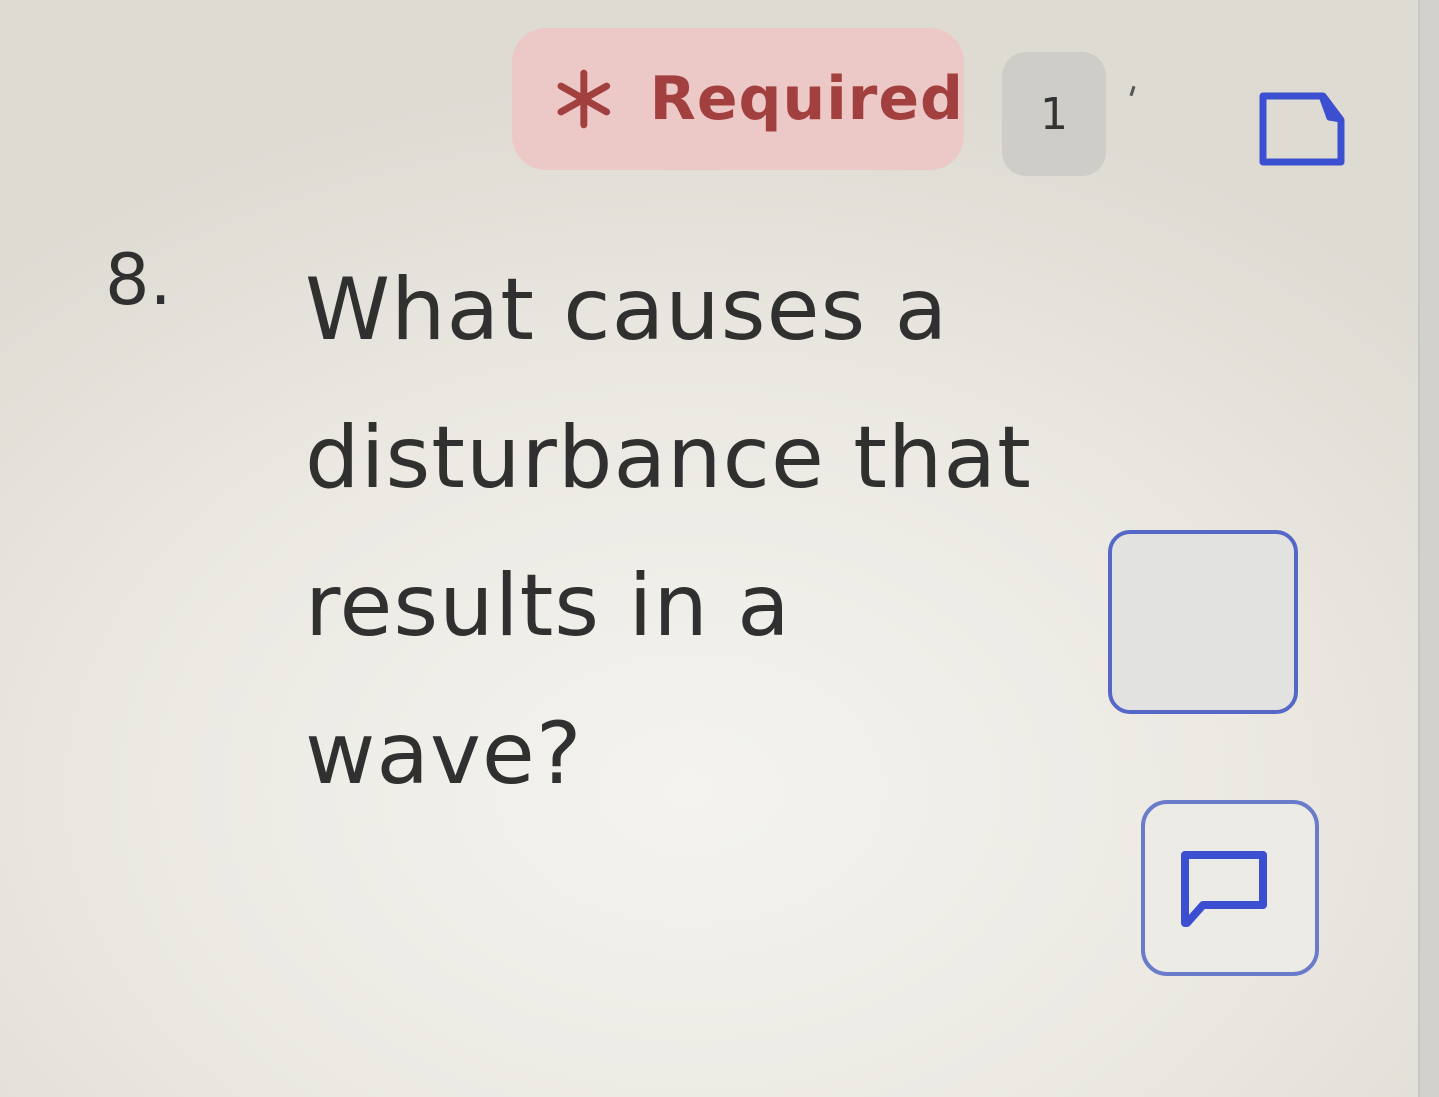 The image size is (1439, 1097). I want to click on answer-checkbox, so click(1203, 622).